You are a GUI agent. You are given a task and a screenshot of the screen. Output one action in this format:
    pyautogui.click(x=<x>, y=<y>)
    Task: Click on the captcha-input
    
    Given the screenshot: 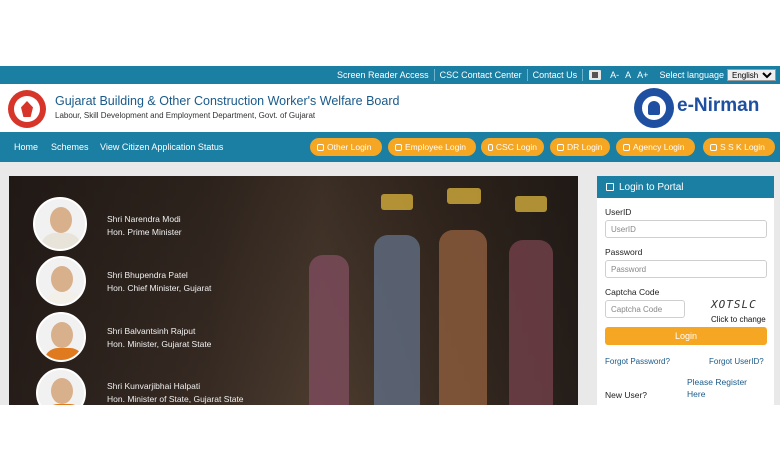 What is the action you would take?
    pyautogui.click(x=645, y=309)
    